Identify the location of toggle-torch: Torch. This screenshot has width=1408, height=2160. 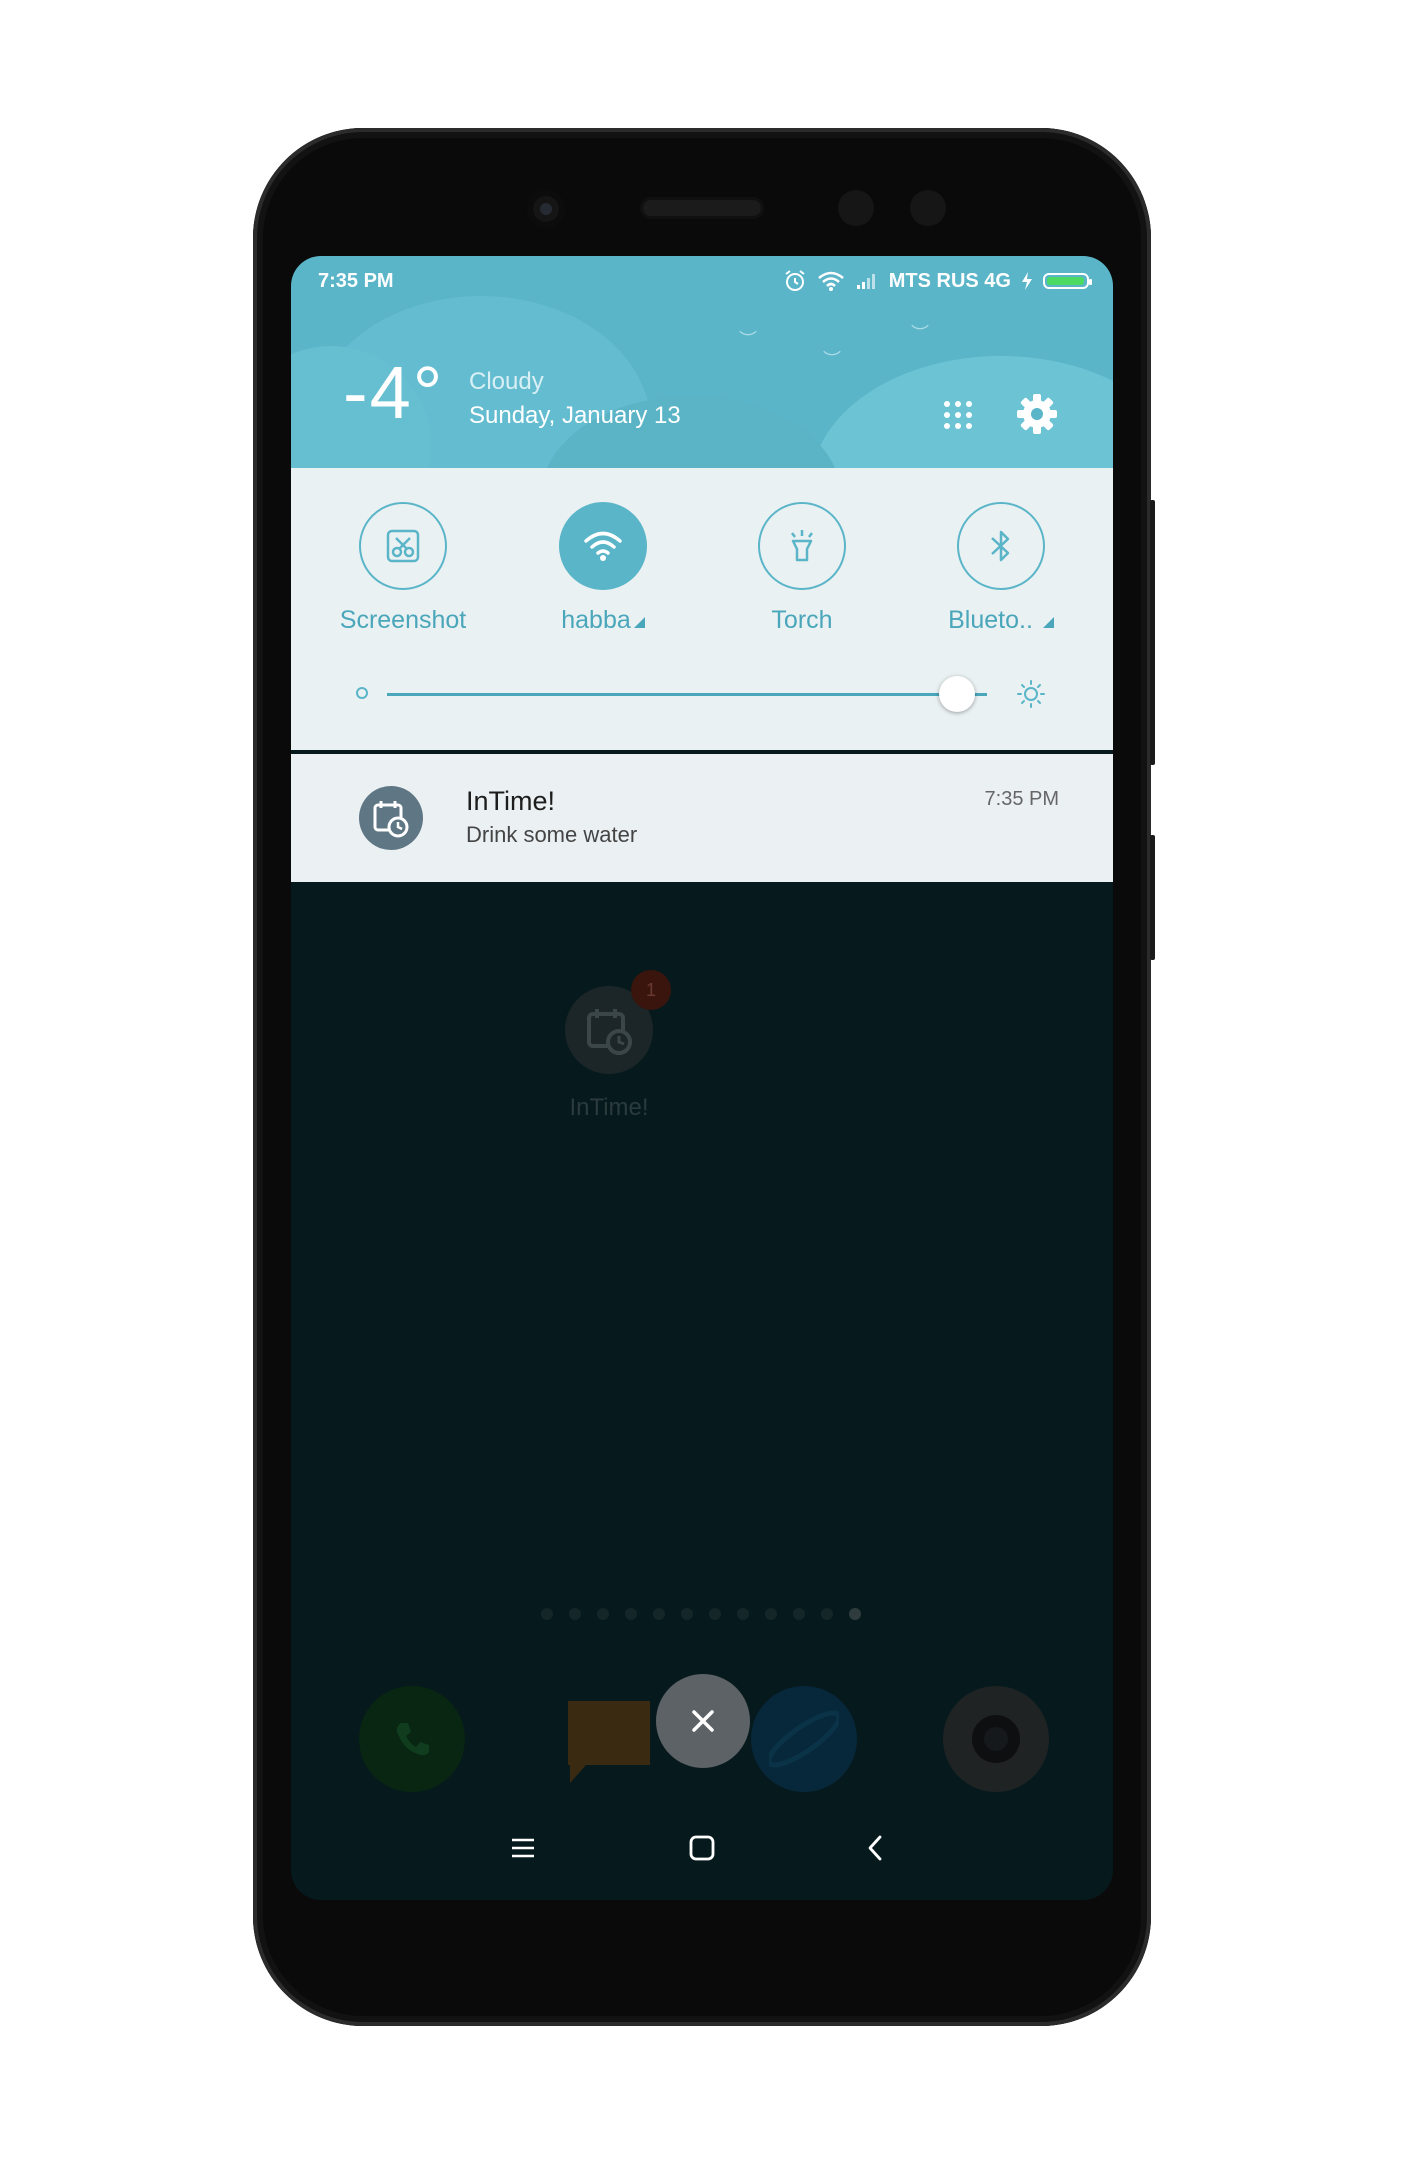
(802, 568).